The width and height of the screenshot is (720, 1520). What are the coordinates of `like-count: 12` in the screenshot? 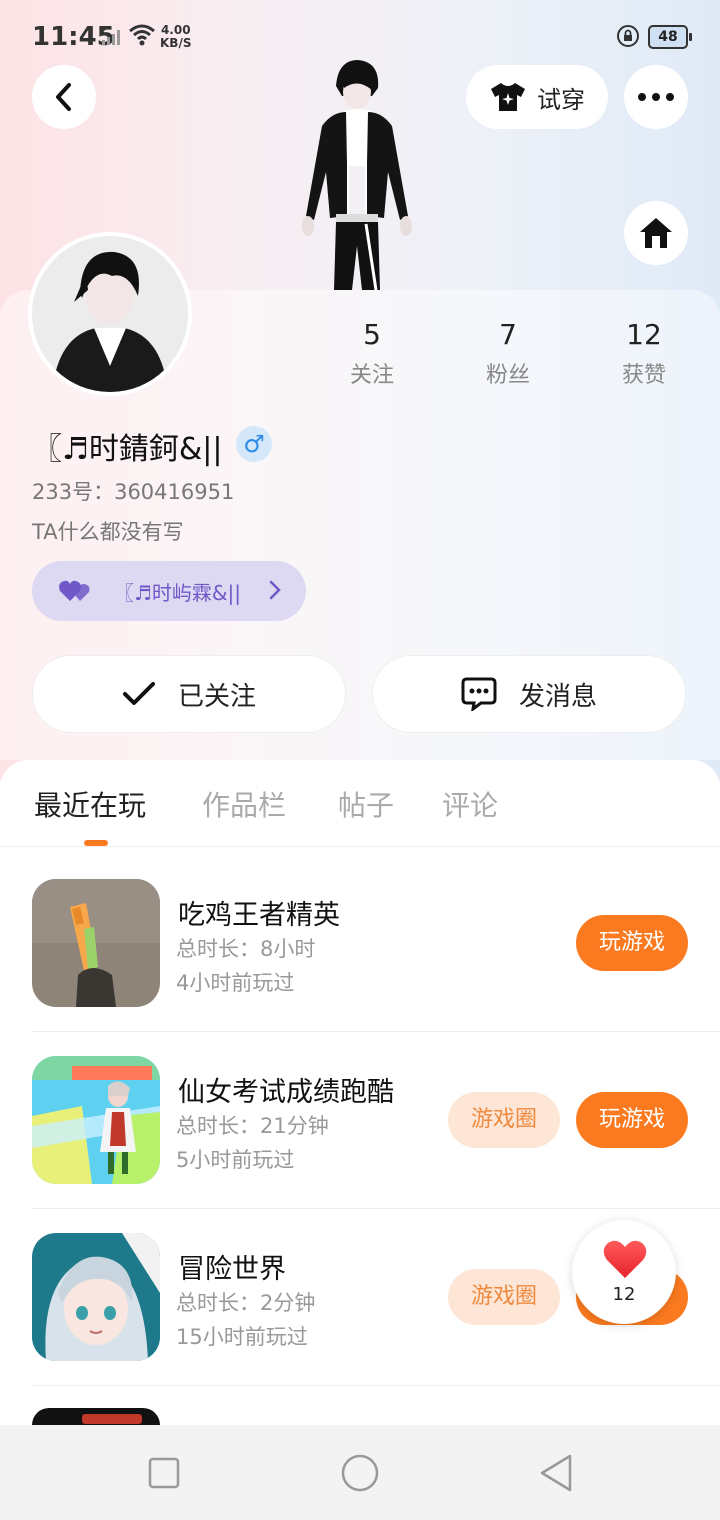 It's located at (624, 1294).